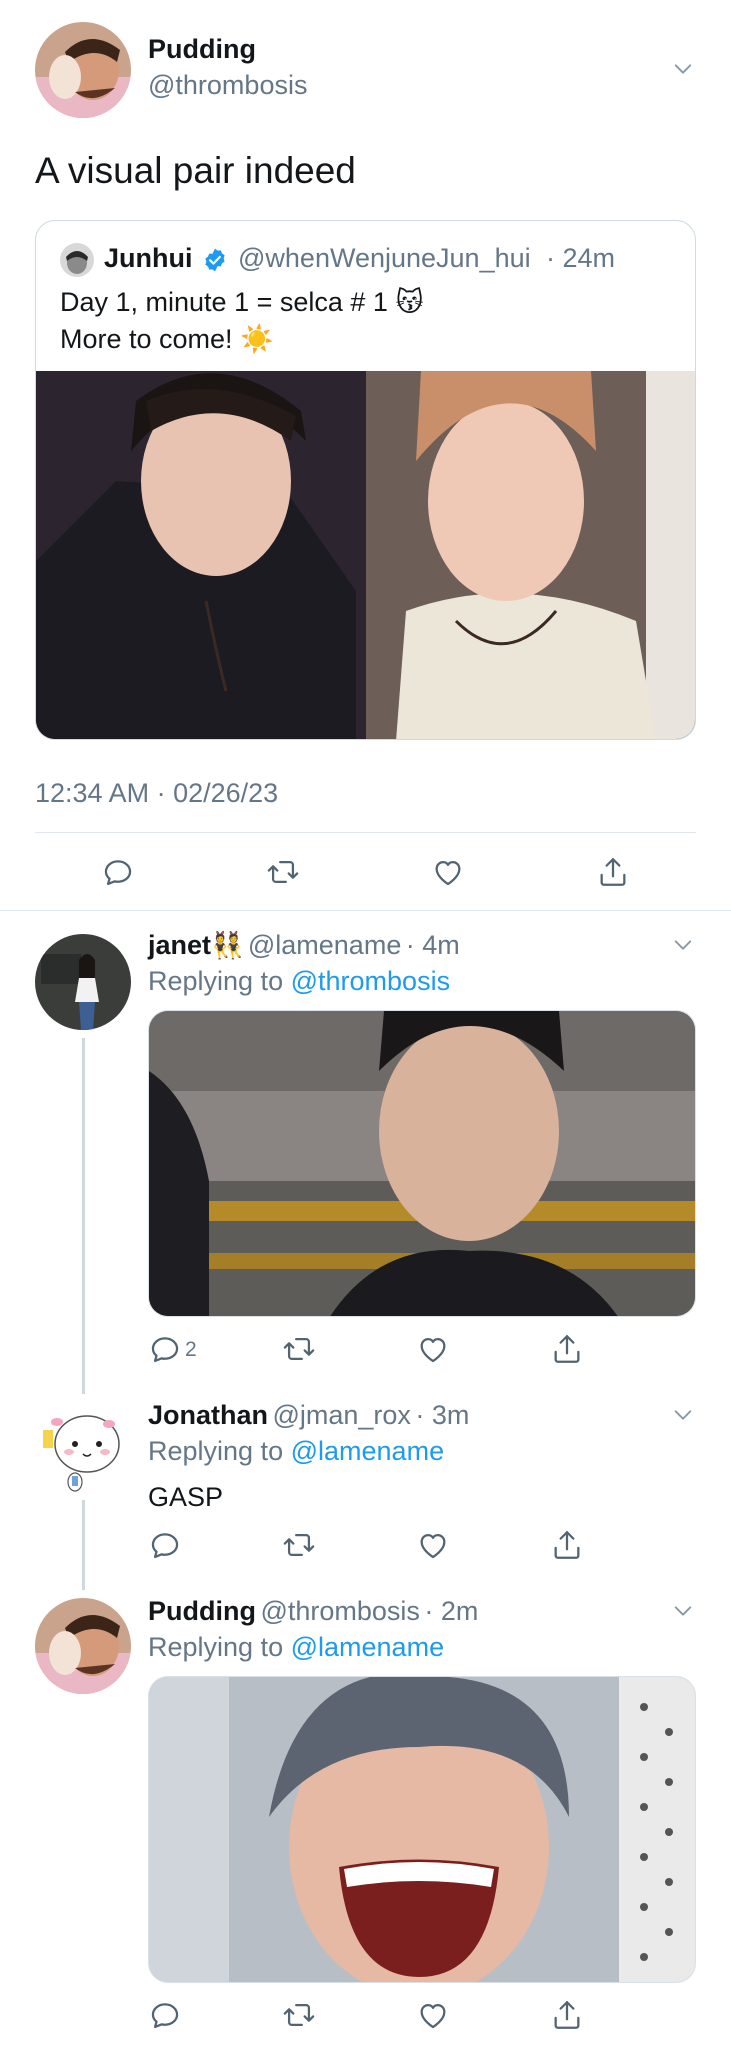  I want to click on display-name: Junhui, so click(148, 258).